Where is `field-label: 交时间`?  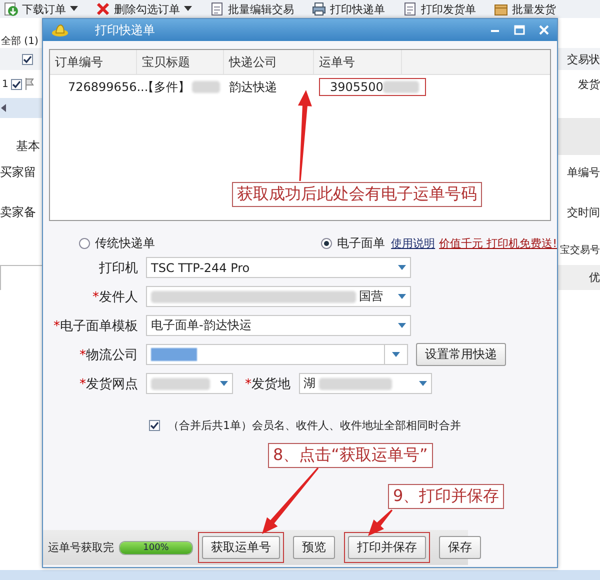 field-label: 交时间 is located at coordinates (583, 212).